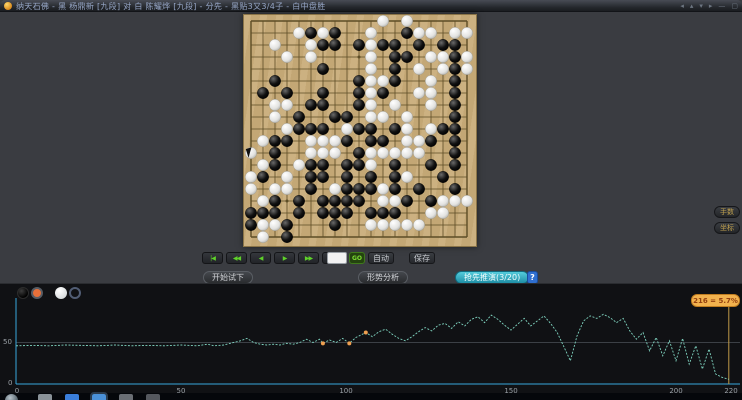  I want to click on taskbar-icon-circle, so click(45, 397).